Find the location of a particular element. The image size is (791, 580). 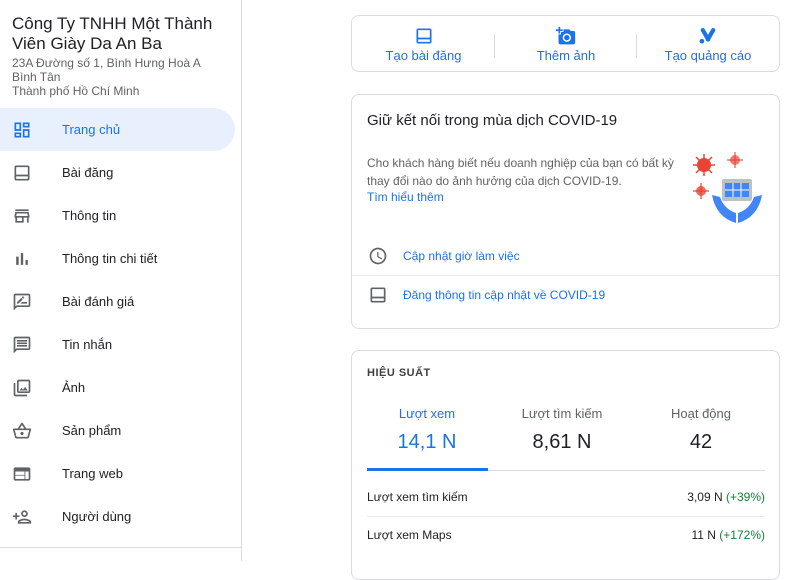

sidebar-item-label: Trang chủ is located at coordinates (91, 129).